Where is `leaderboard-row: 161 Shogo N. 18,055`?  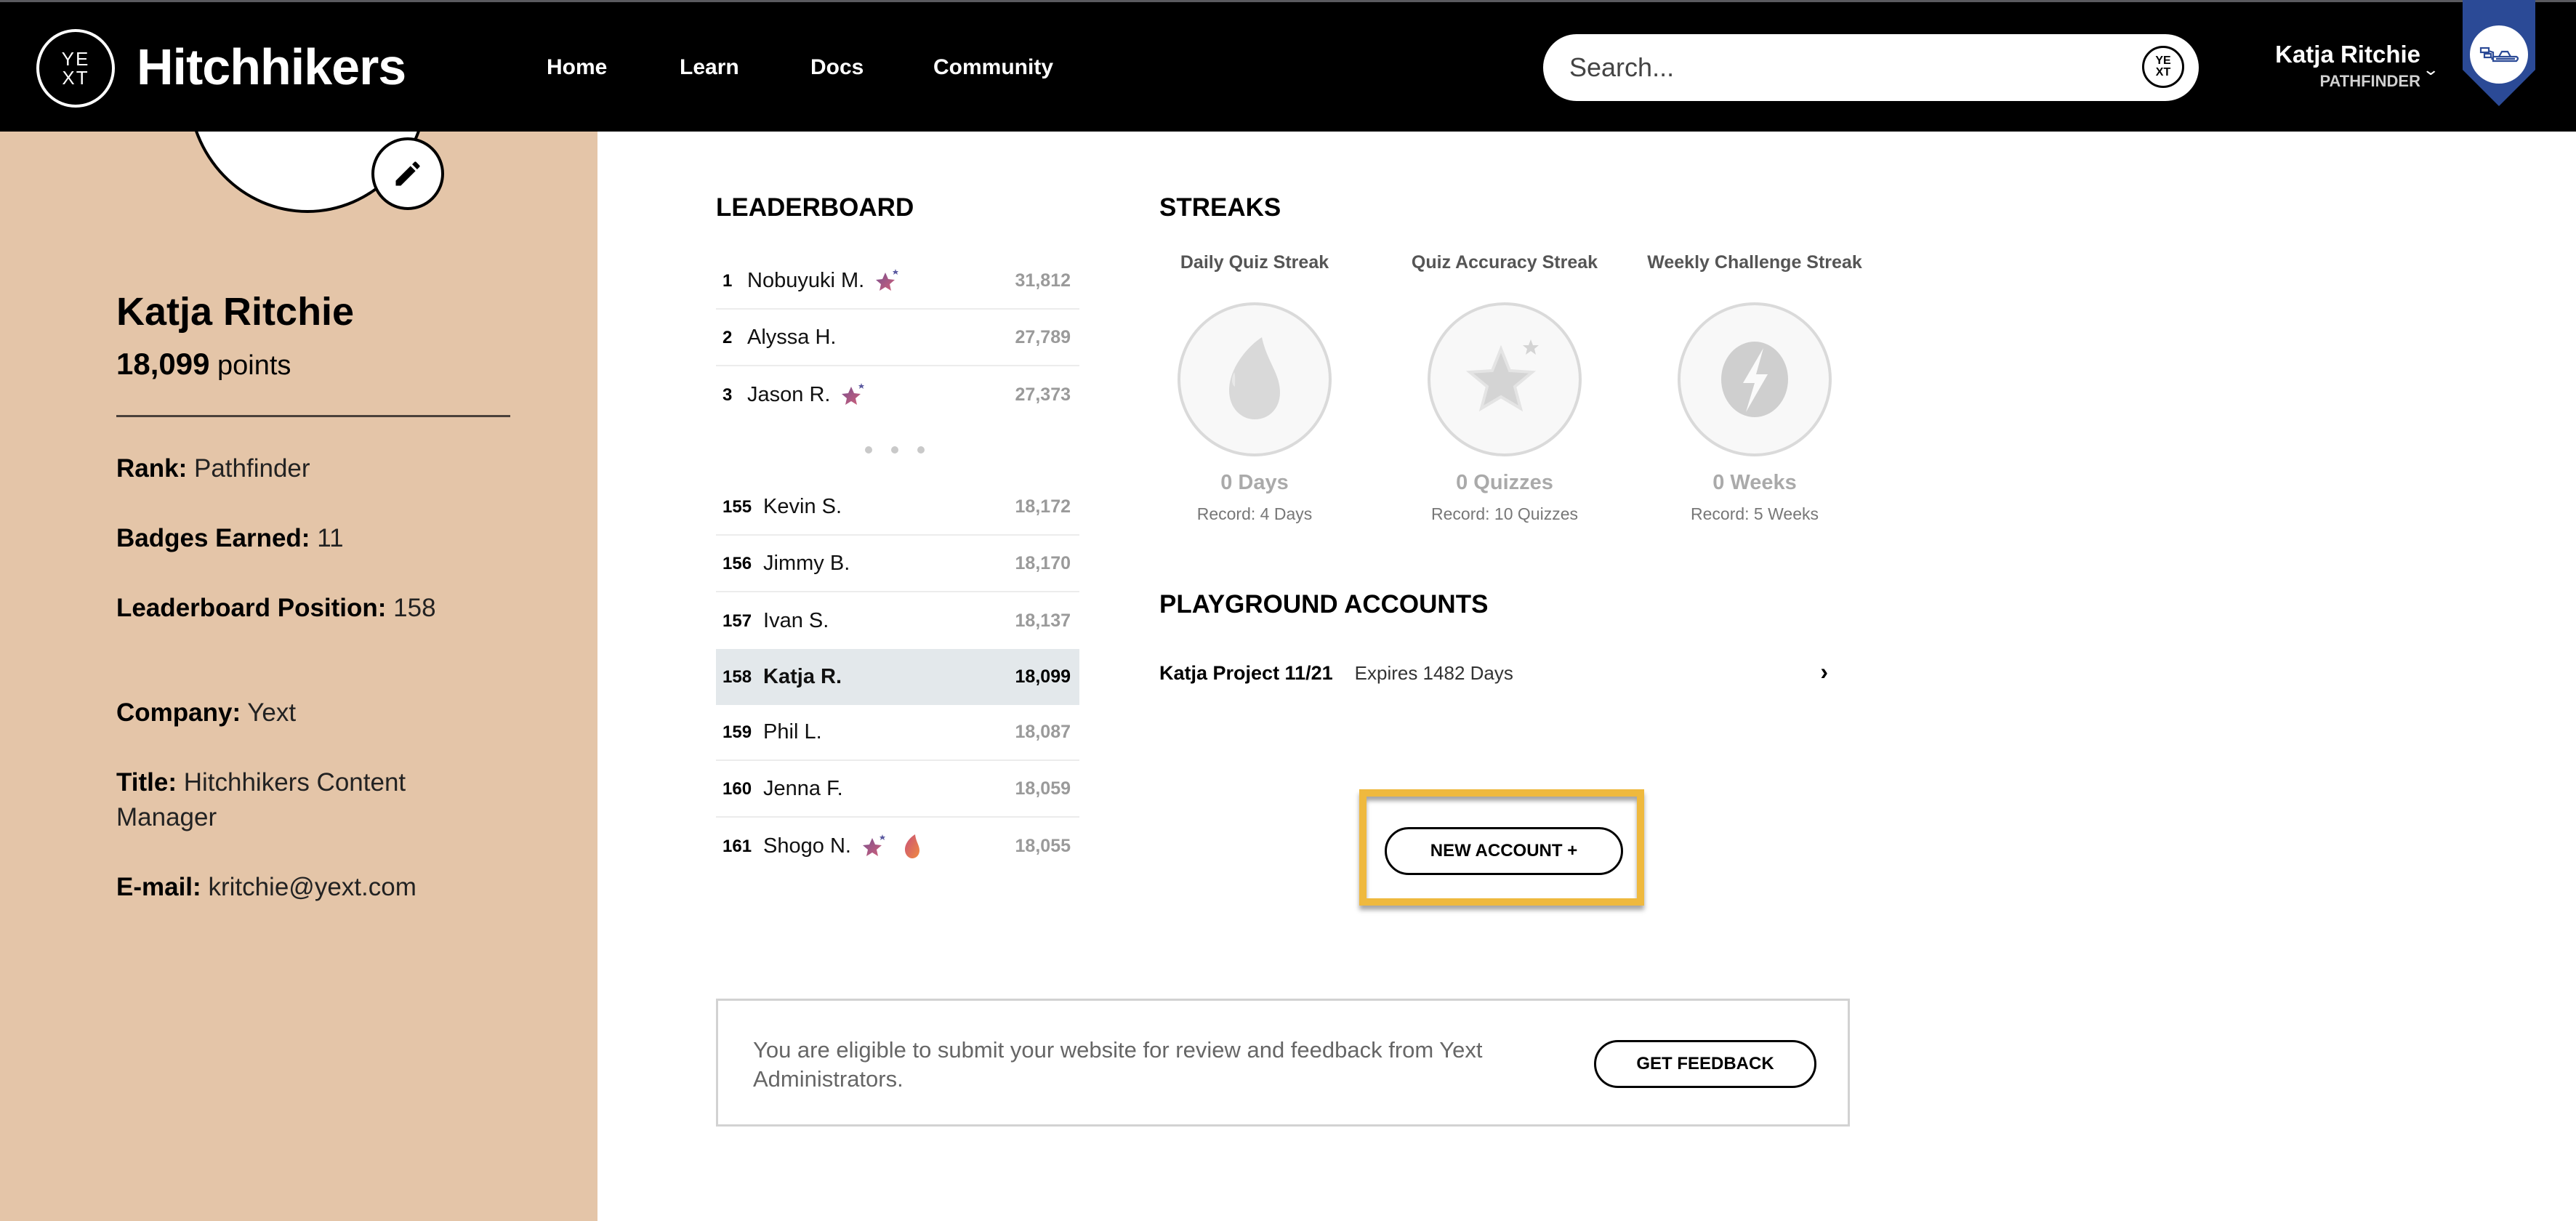 leaderboard-row: 161 Shogo N. 18,055 is located at coordinates (897, 846).